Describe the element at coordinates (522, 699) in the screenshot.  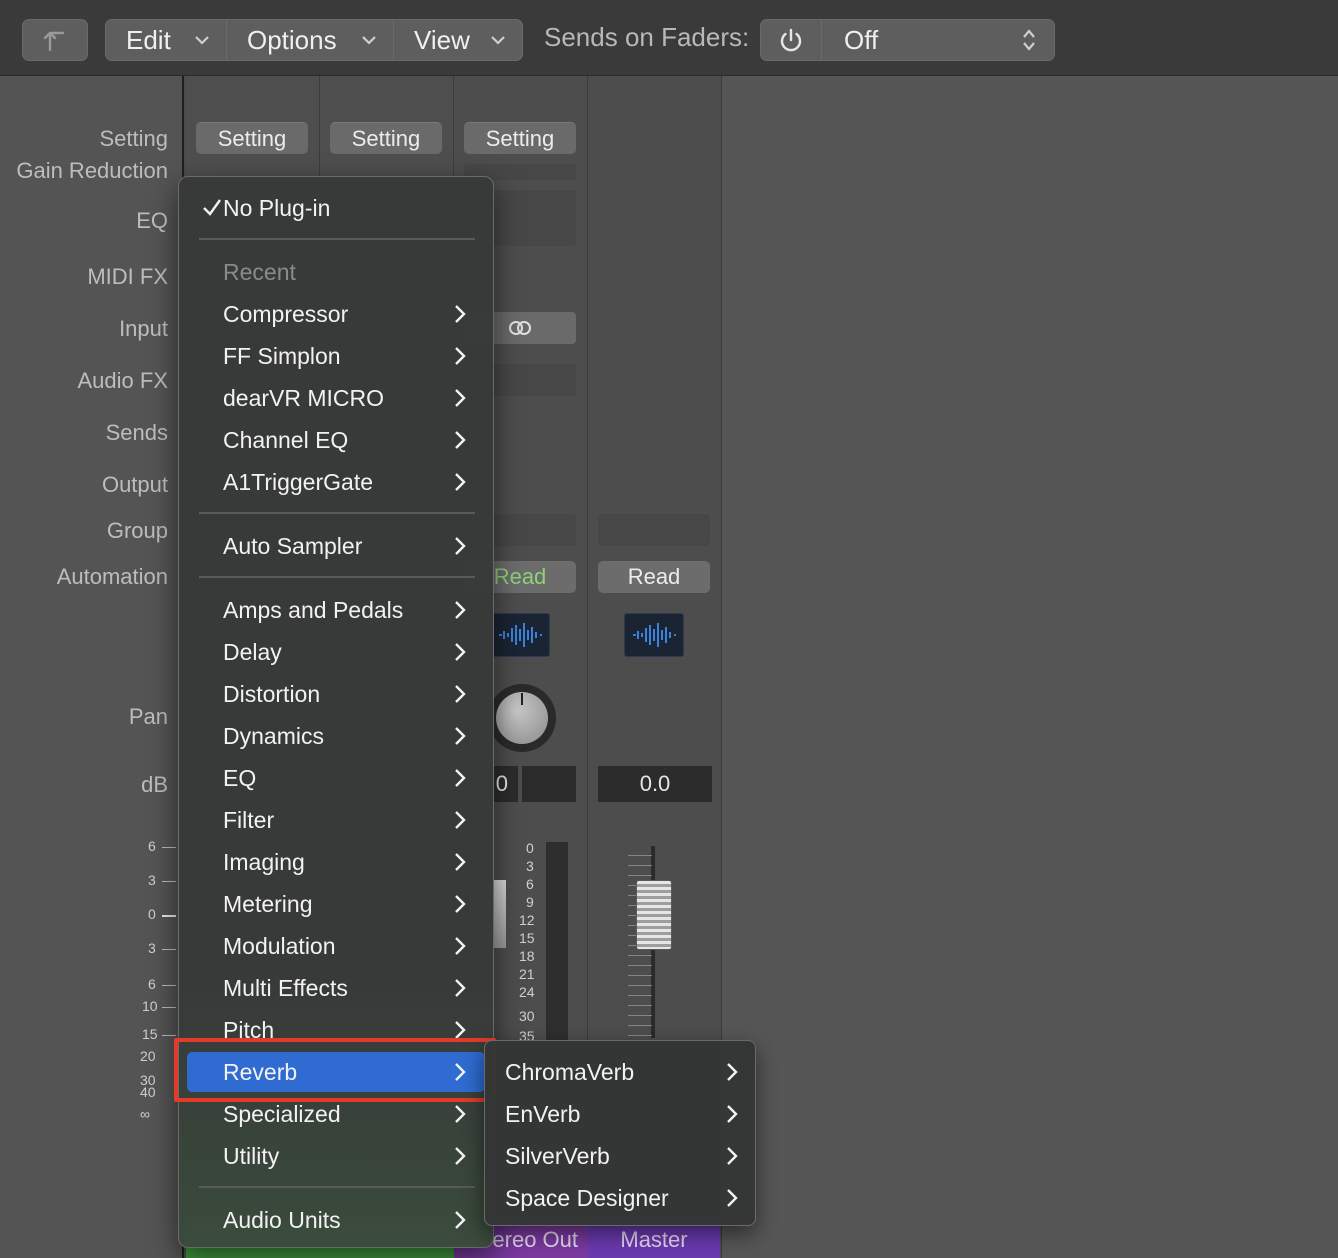
I see `pan-indicator` at that location.